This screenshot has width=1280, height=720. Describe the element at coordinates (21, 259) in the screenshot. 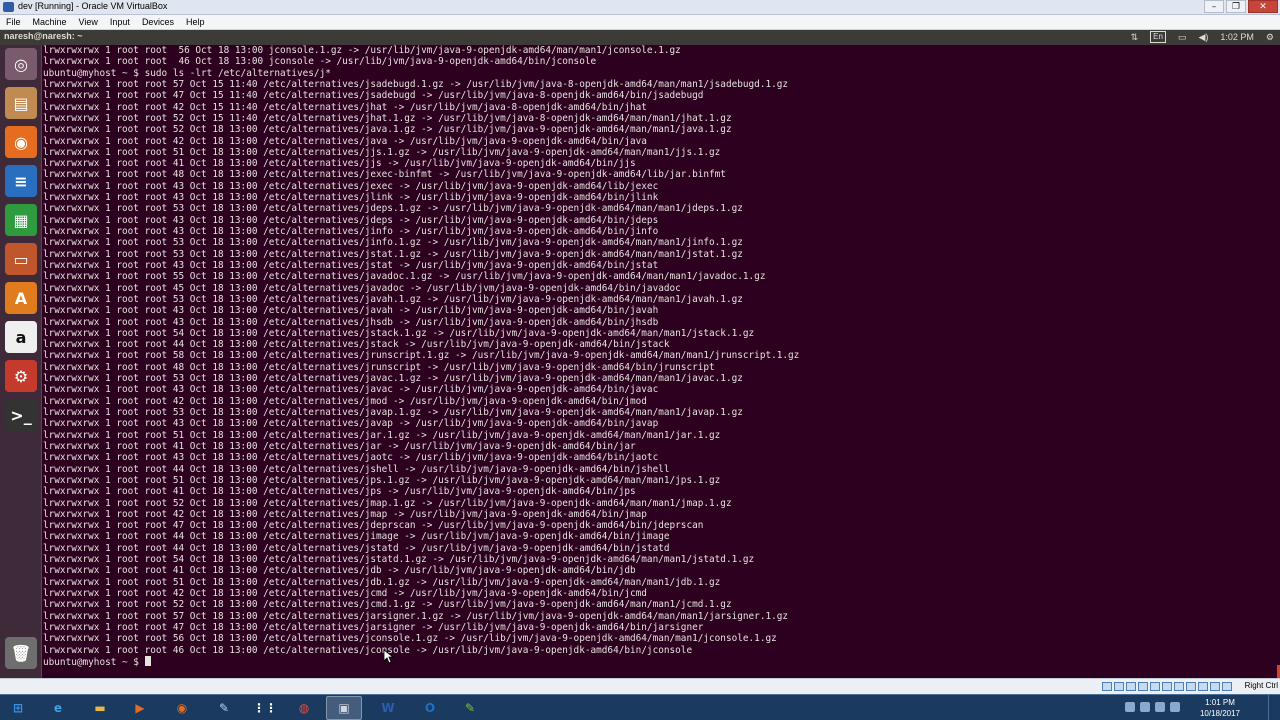

I see `impress-icon: ▭` at that location.